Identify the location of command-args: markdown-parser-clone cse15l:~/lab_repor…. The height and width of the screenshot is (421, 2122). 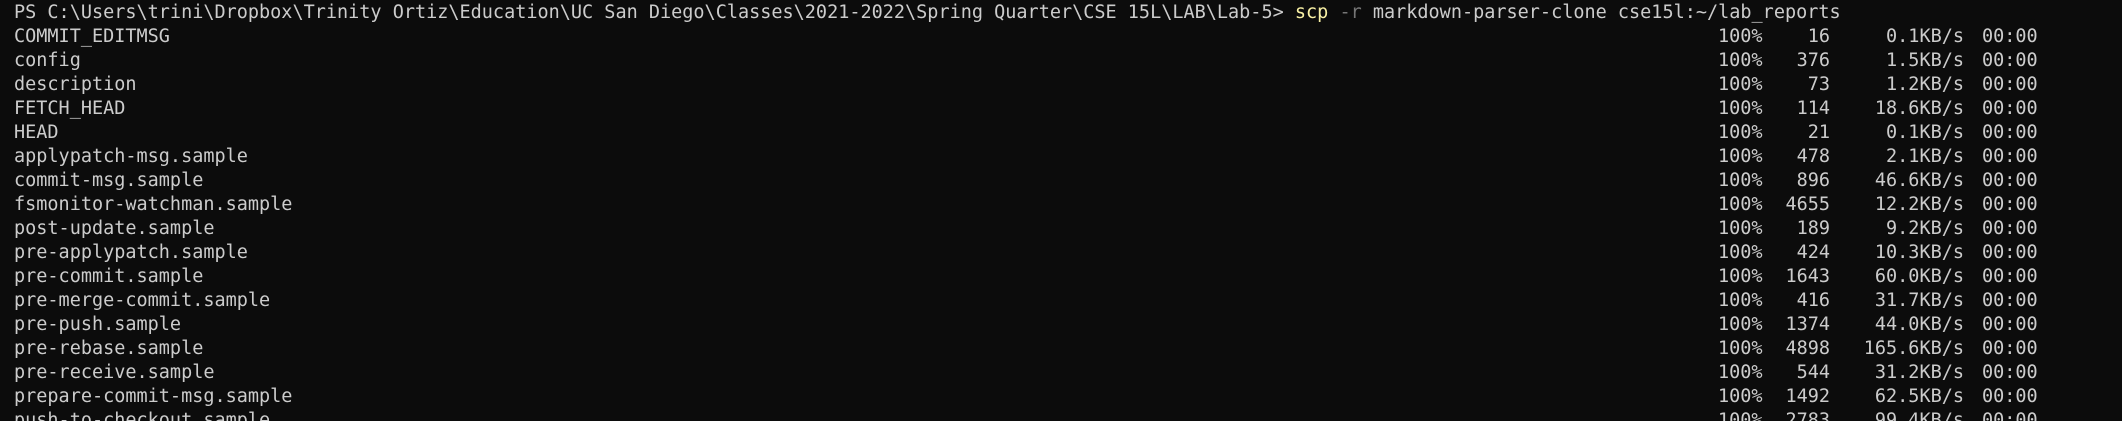
(1606, 12).